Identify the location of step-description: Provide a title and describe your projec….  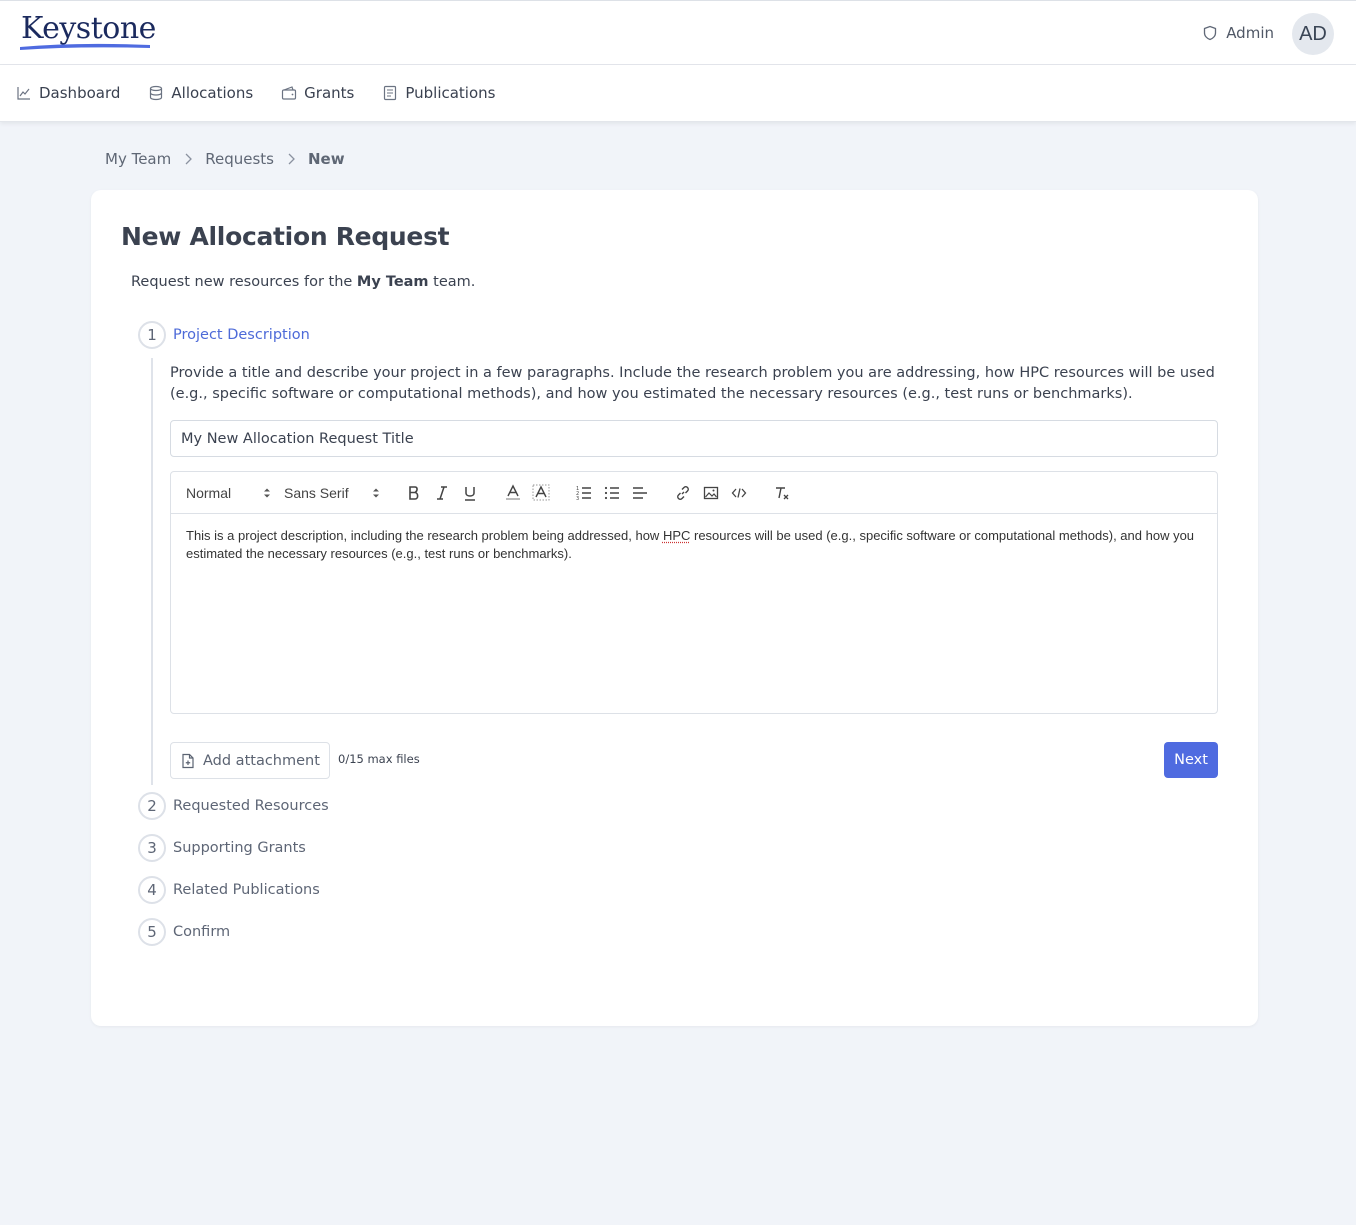
(692, 383).